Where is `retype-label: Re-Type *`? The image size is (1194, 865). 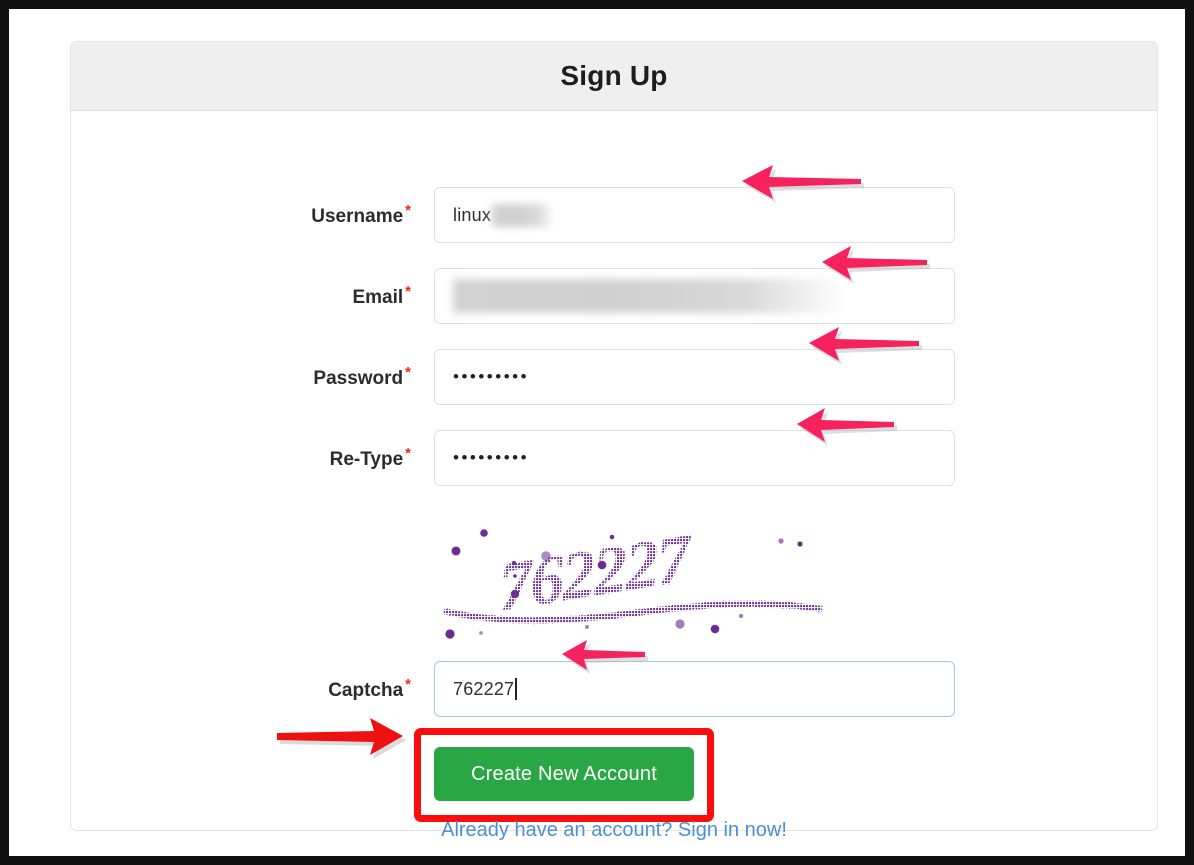 retype-label: Re-Type * is located at coordinates (301, 458).